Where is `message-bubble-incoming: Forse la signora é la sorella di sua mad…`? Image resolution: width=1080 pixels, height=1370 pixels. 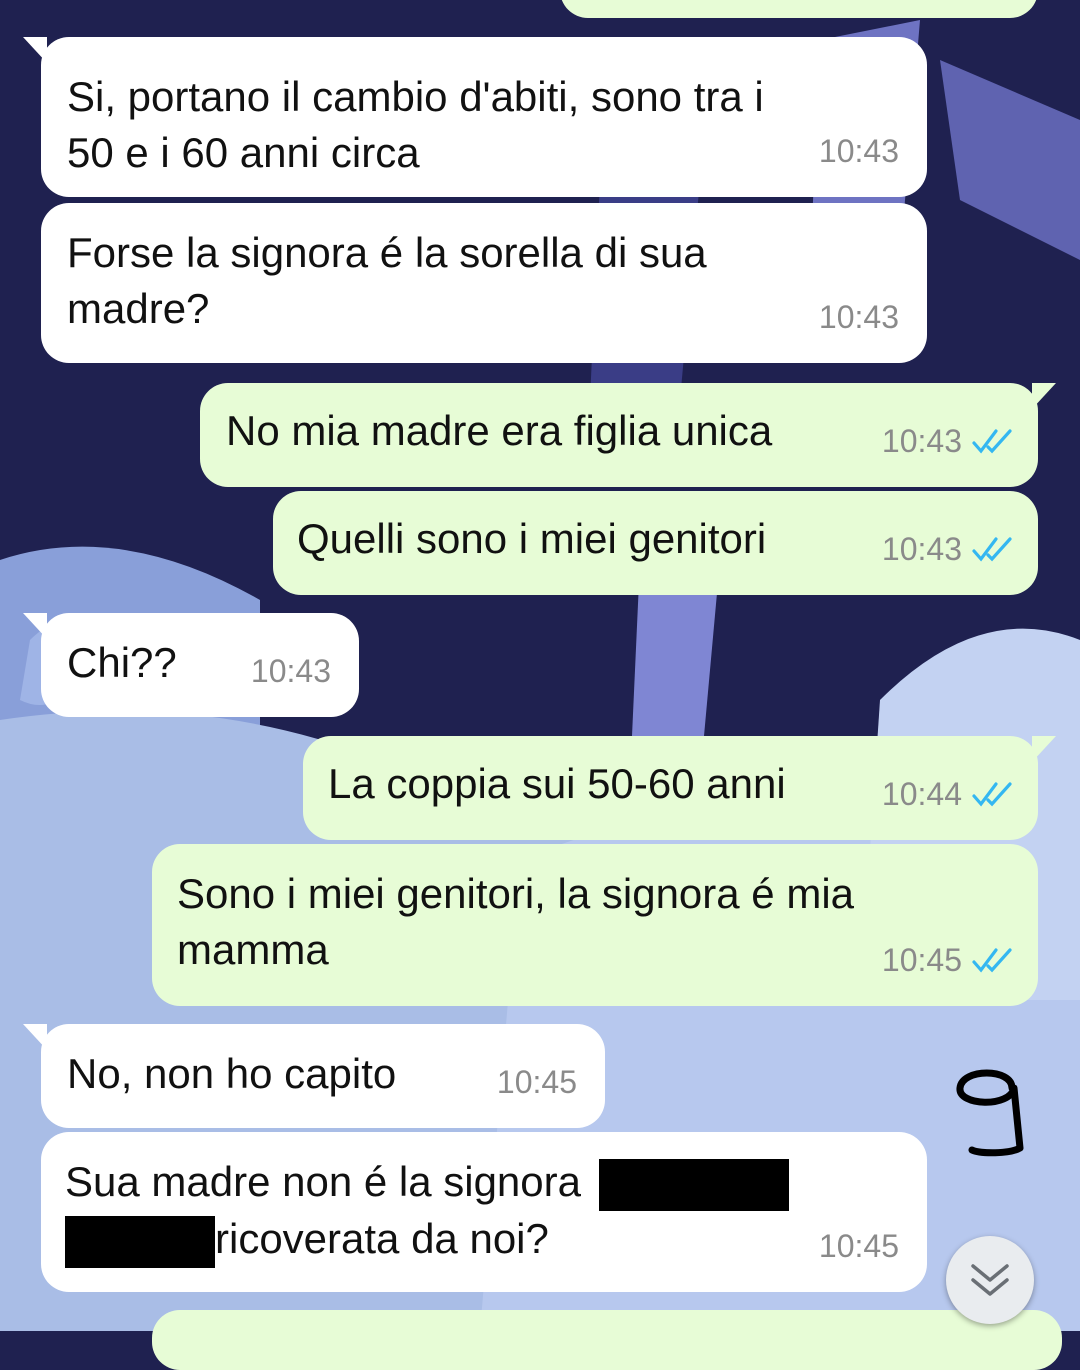
message-bubble-incoming: Forse la signora é la sorella di sua mad… is located at coordinates (484, 283).